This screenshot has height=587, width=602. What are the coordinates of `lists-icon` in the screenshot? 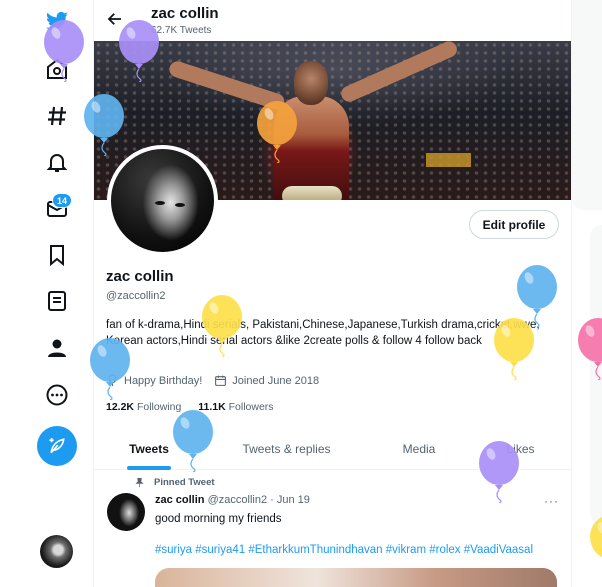 It's located at (57, 301).